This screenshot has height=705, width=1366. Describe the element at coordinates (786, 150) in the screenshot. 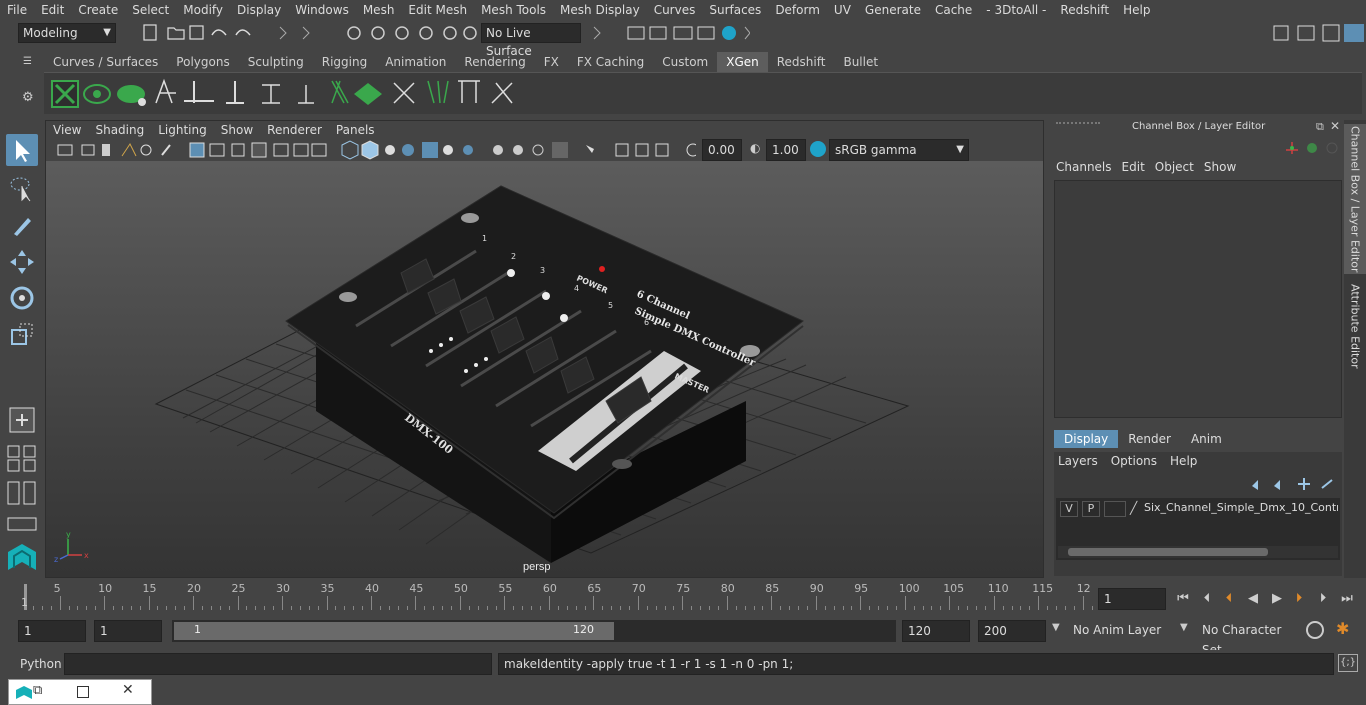

I see `gamma-field: 1.00` at that location.